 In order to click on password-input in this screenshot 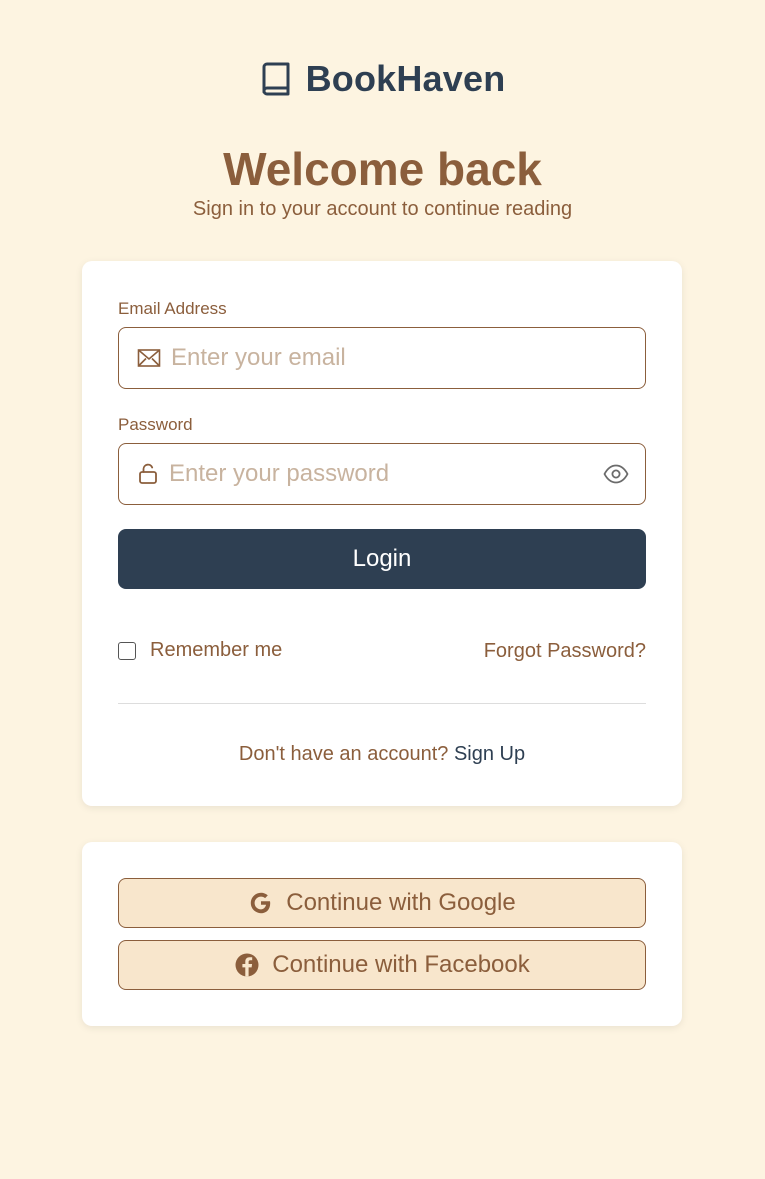, I will do `click(379, 474)`.